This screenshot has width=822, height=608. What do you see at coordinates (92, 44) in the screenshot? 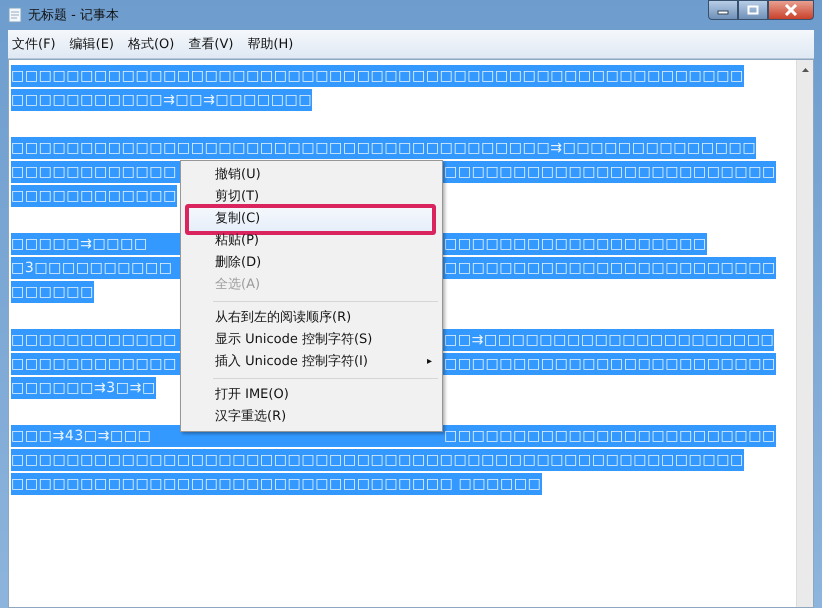
I see `menu-item: 编辑(E)` at bounding box center [92, 44].